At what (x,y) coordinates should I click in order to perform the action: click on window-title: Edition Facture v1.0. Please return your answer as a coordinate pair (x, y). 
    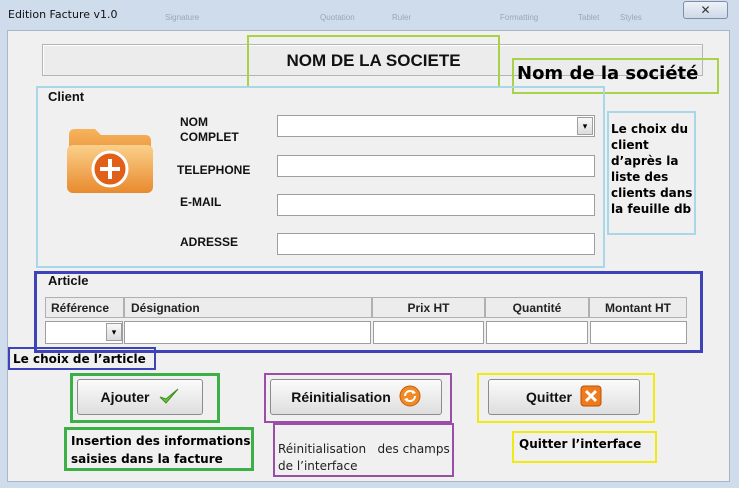
    Looking at the image, I should click on (63, 14).